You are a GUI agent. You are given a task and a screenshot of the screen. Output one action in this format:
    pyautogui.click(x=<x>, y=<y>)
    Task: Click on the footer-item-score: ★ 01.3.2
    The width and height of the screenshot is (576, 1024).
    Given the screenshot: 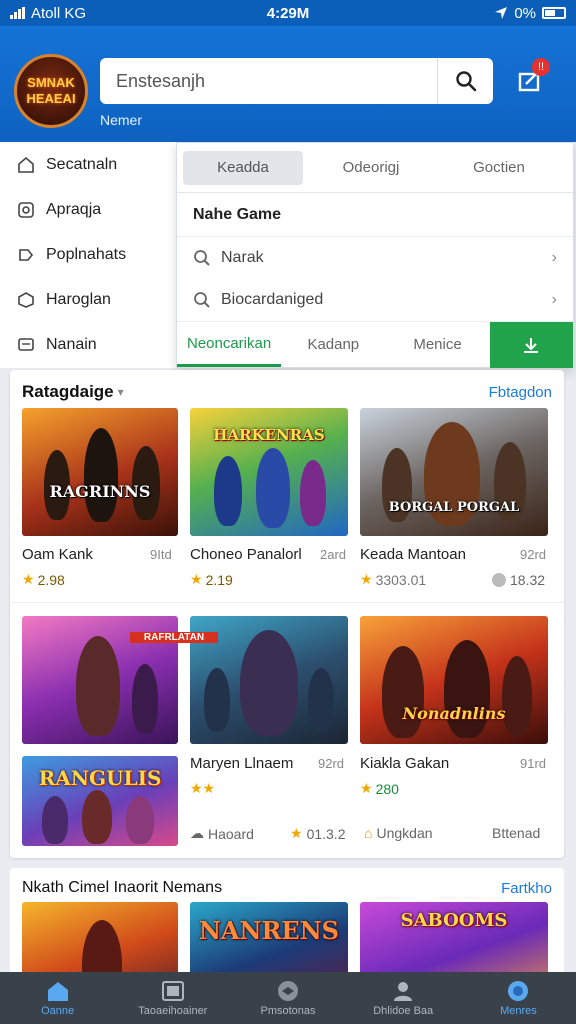 What is the action you would take?
    pyautogui.click(x=318, y=833)
    